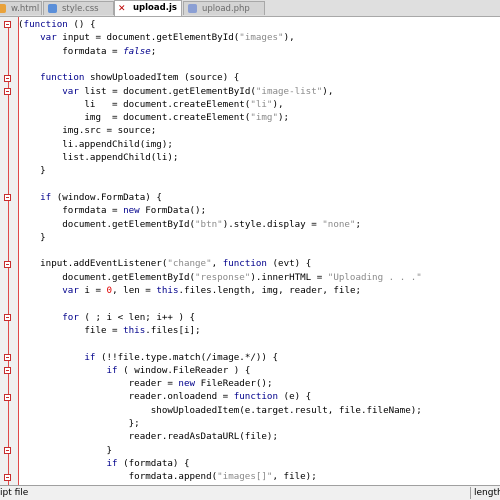 This screenshot has height=500, width=500. What do you see at coordinates (181, 357) in the screenshot?
I see `code-line: if (!!file.type.match(/image.*/)) {` at bounding box center [181, 357].